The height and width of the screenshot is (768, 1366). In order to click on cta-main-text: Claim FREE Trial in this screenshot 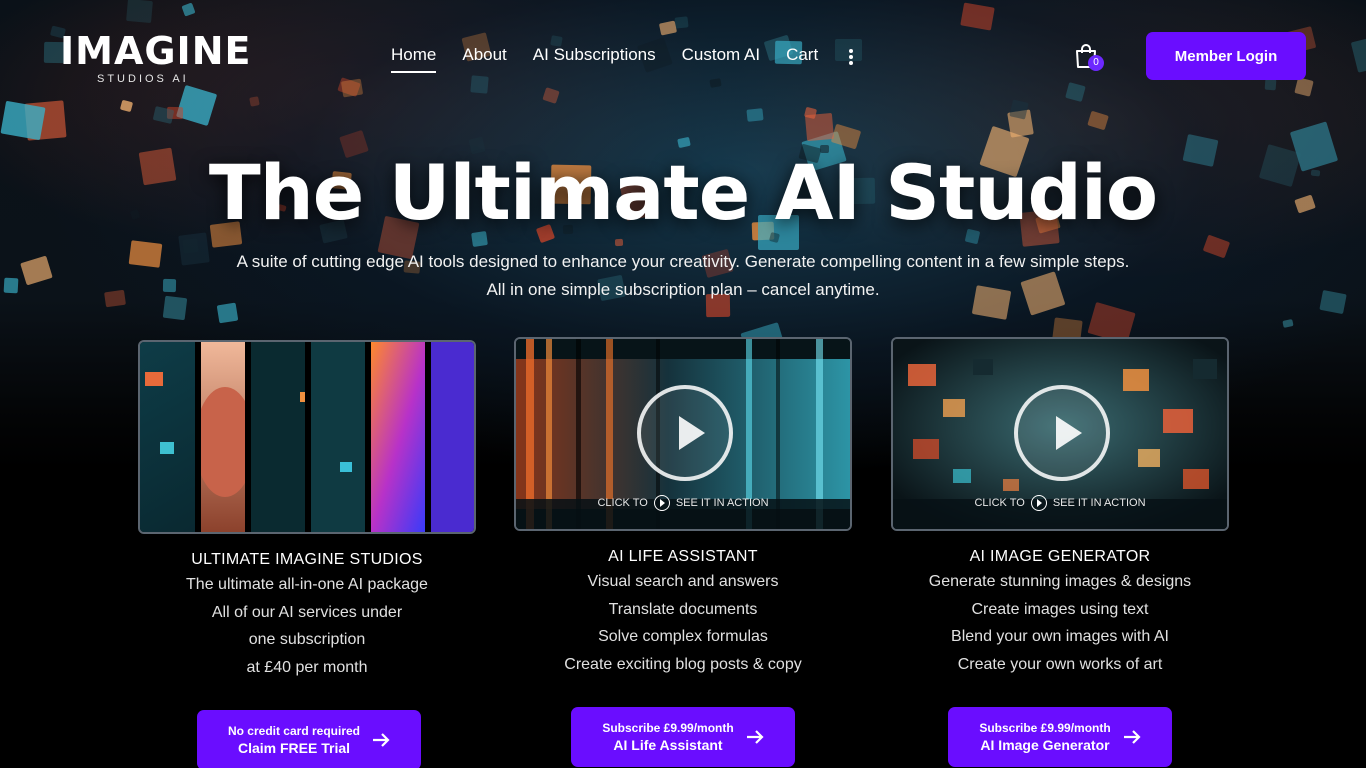, I will do `click(294, 747)`.